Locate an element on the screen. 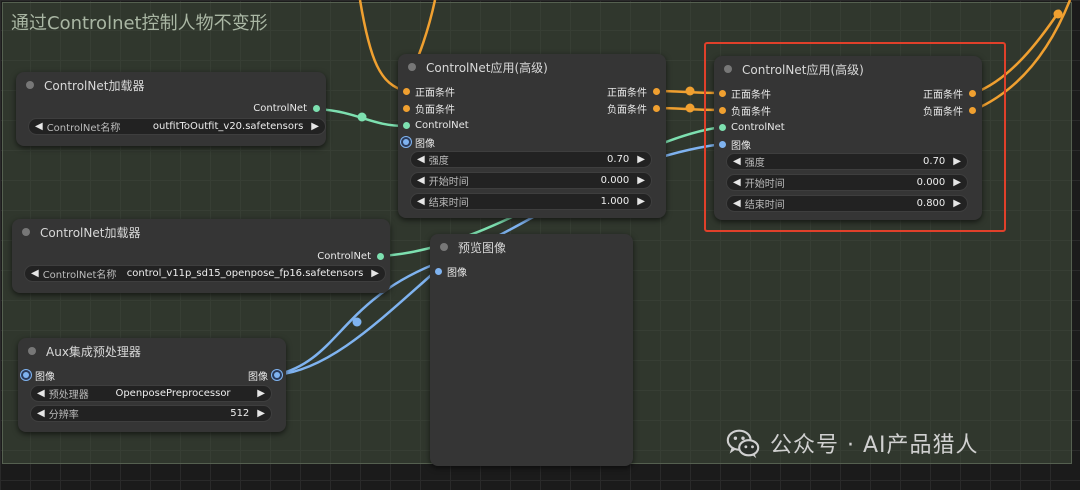  input-controlnet: ControlNet is located at coordinates (436, 125).